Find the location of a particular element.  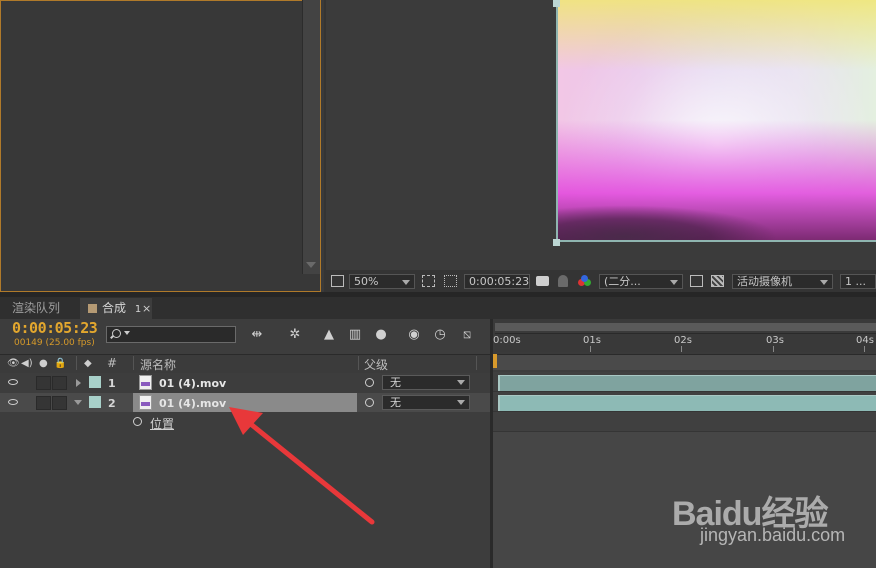

layer-expand-triangle-icon is located at coordinates (78, 383).